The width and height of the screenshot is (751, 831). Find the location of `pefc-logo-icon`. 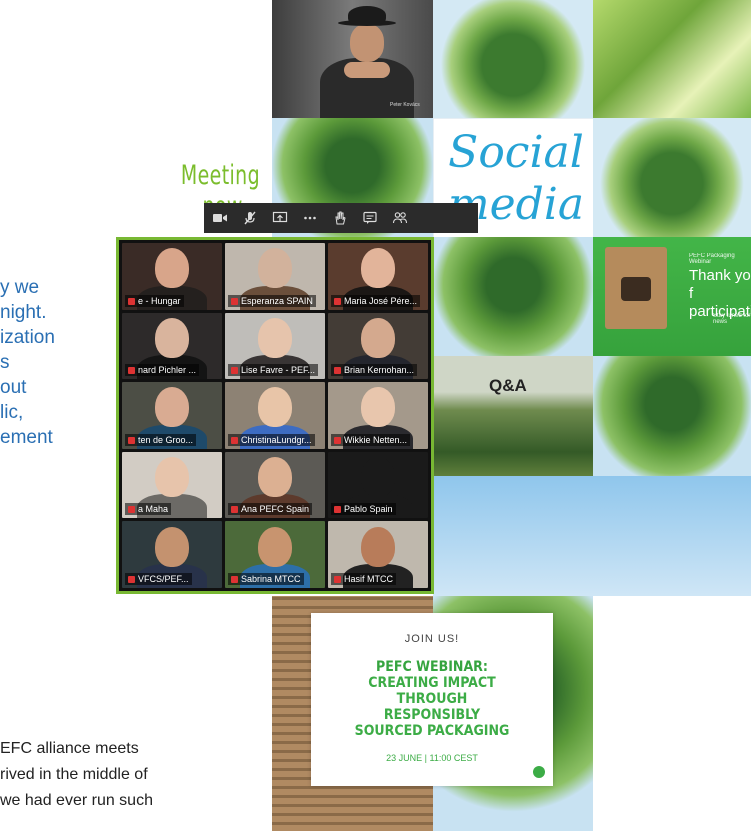

pefc-logo-icon is located at coordinates (539, 772).